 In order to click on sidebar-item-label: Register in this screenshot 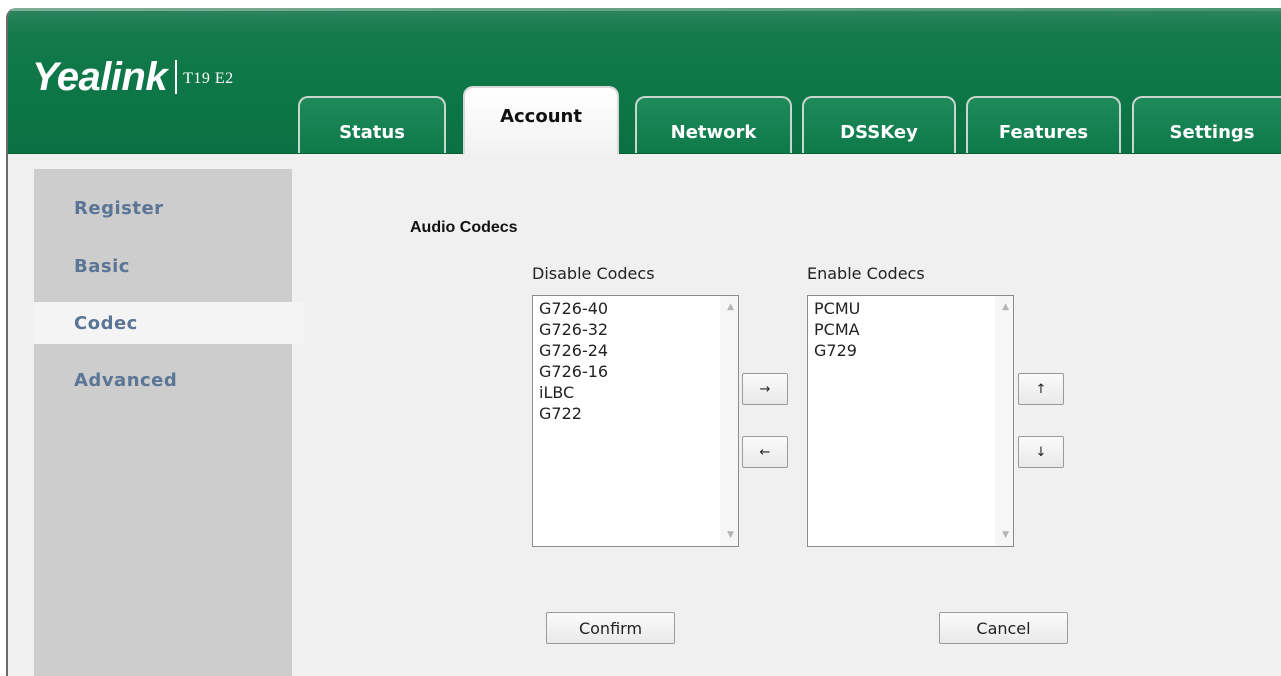, I will do `click(119, 208)`.